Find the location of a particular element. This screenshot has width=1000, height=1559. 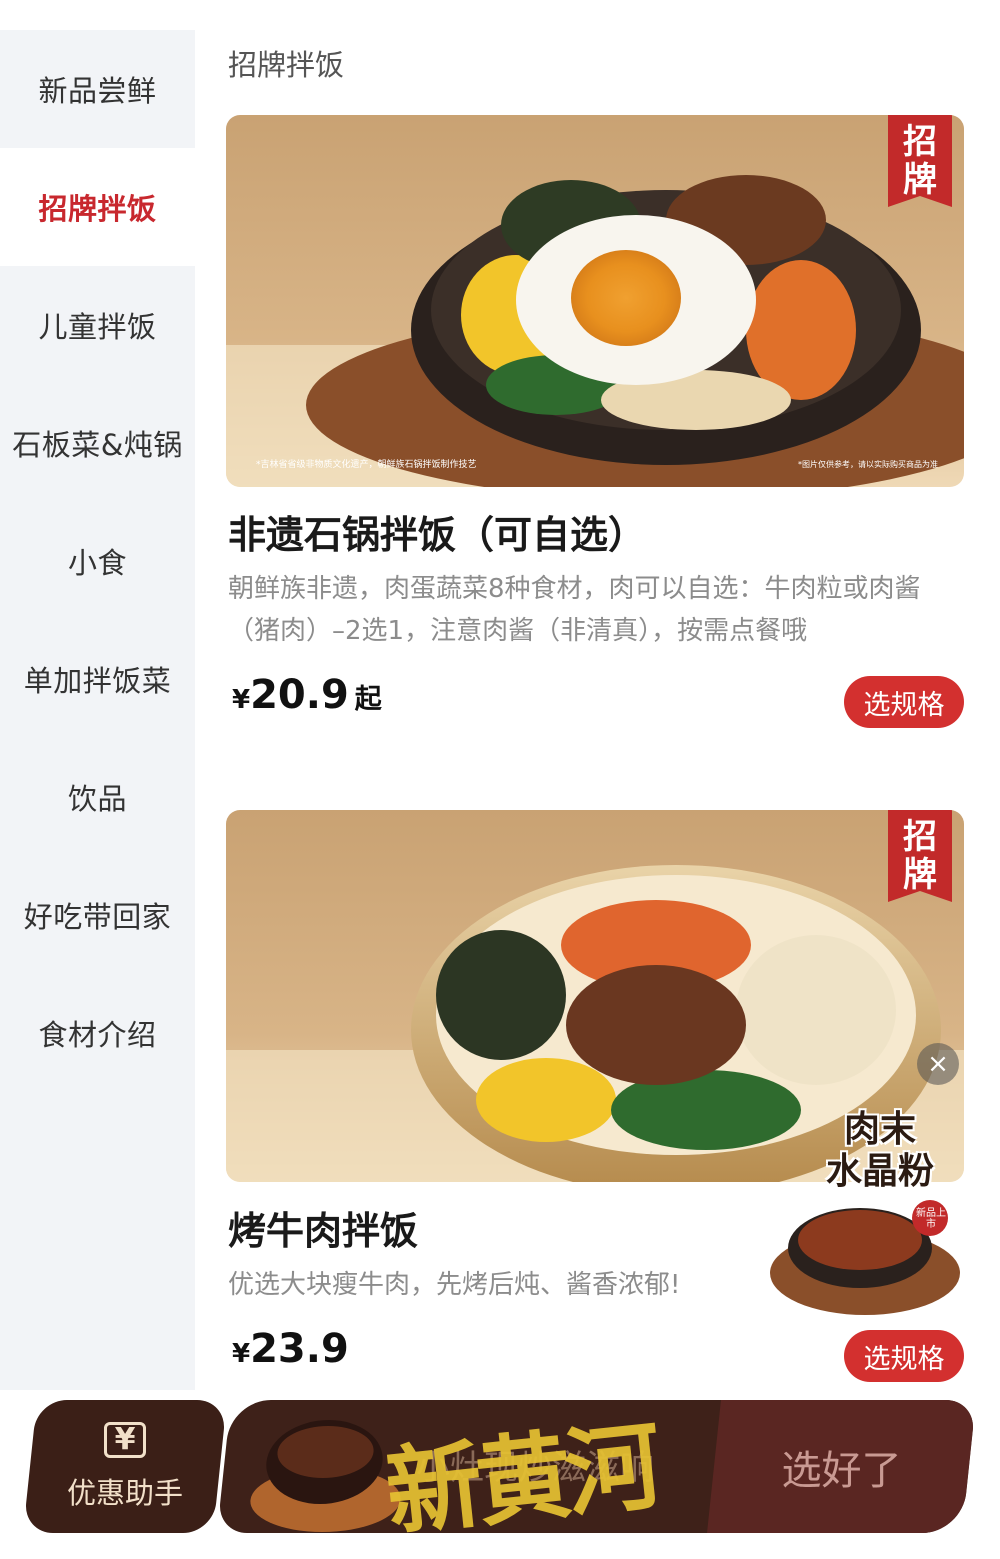

sidebar-item-label: 石板菜&炖锅 is located at coordinates (97, 445).